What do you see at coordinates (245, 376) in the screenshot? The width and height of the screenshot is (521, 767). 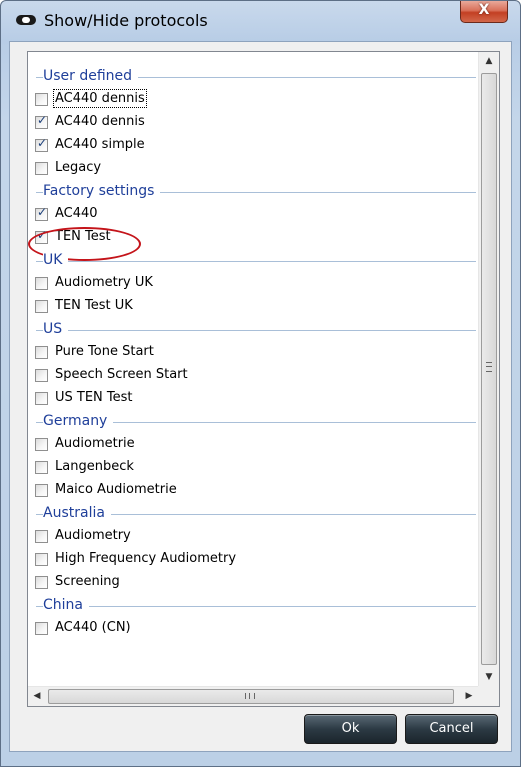 I see `protocol-item: Speech Screen Start` at bounding box center [245, 376].